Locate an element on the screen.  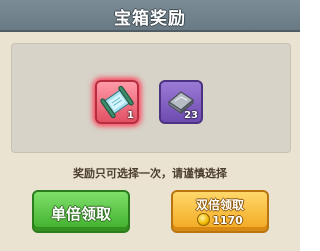
reward-slot-plate: 23 is located at coordinates (181, 102).